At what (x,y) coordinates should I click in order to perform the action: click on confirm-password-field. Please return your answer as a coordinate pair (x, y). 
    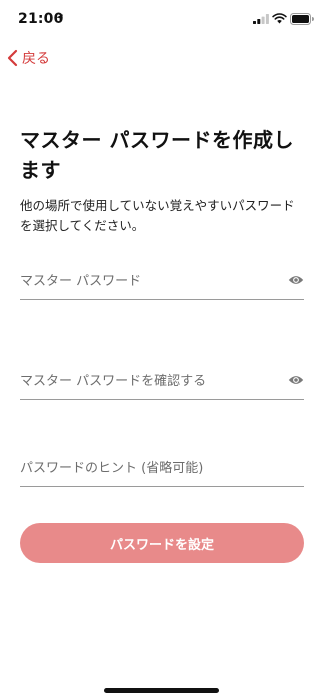
    Looking at the image, I should click on (162, 381).